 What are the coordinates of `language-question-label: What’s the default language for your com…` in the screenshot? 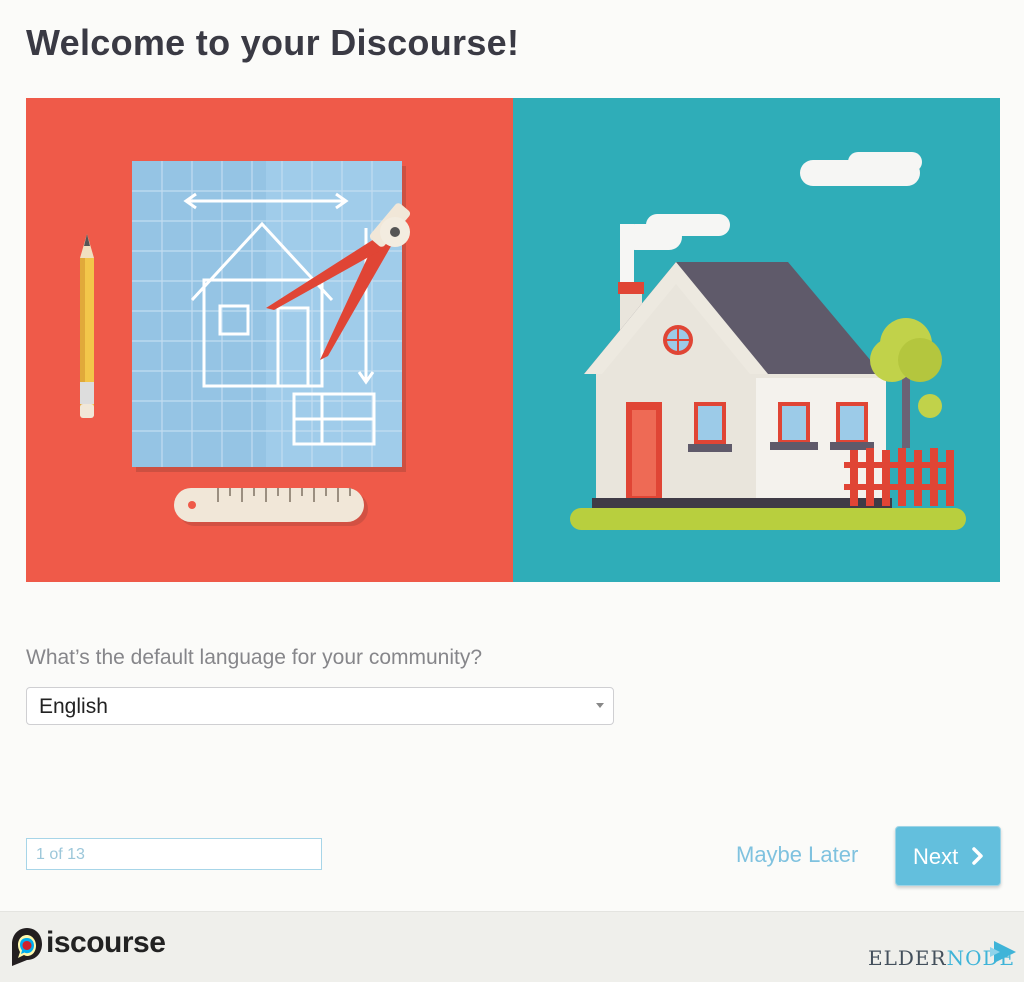 It's located at (254, 657).